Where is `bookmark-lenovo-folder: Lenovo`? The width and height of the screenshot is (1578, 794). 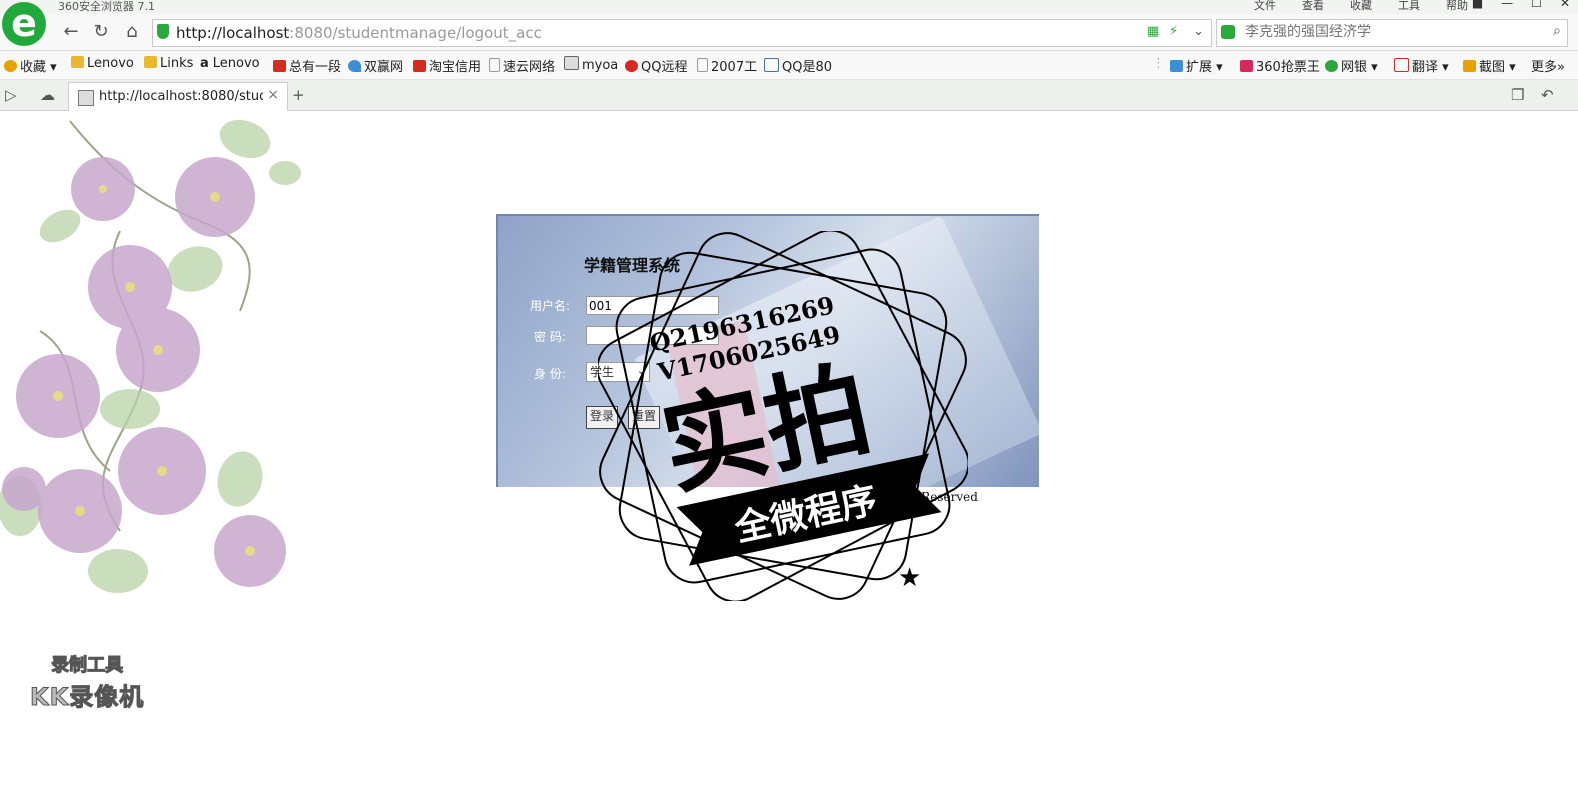 bookmark-lenovo-folder: Lenovo is located at coordinates (102, 63).